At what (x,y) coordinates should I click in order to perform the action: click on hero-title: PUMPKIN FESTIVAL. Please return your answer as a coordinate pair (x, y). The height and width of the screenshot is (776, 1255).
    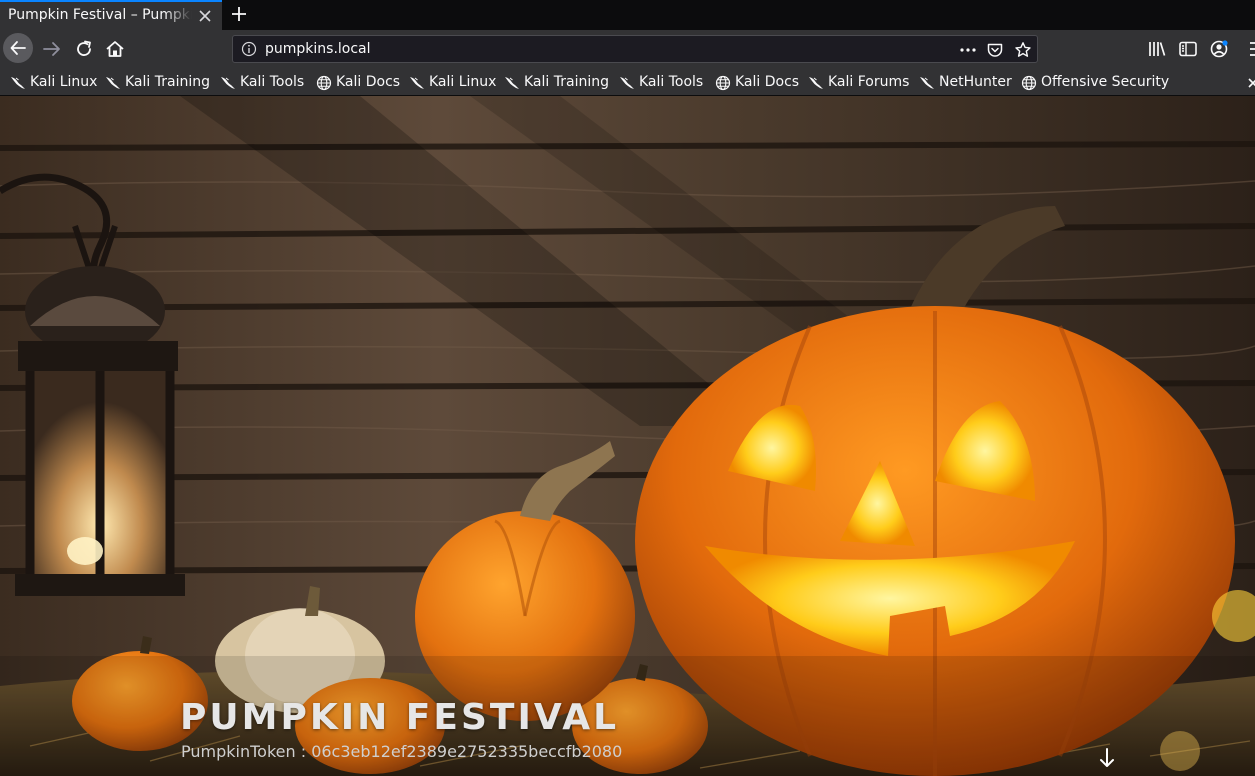
    Looking at the image, I should click on (400, 717).